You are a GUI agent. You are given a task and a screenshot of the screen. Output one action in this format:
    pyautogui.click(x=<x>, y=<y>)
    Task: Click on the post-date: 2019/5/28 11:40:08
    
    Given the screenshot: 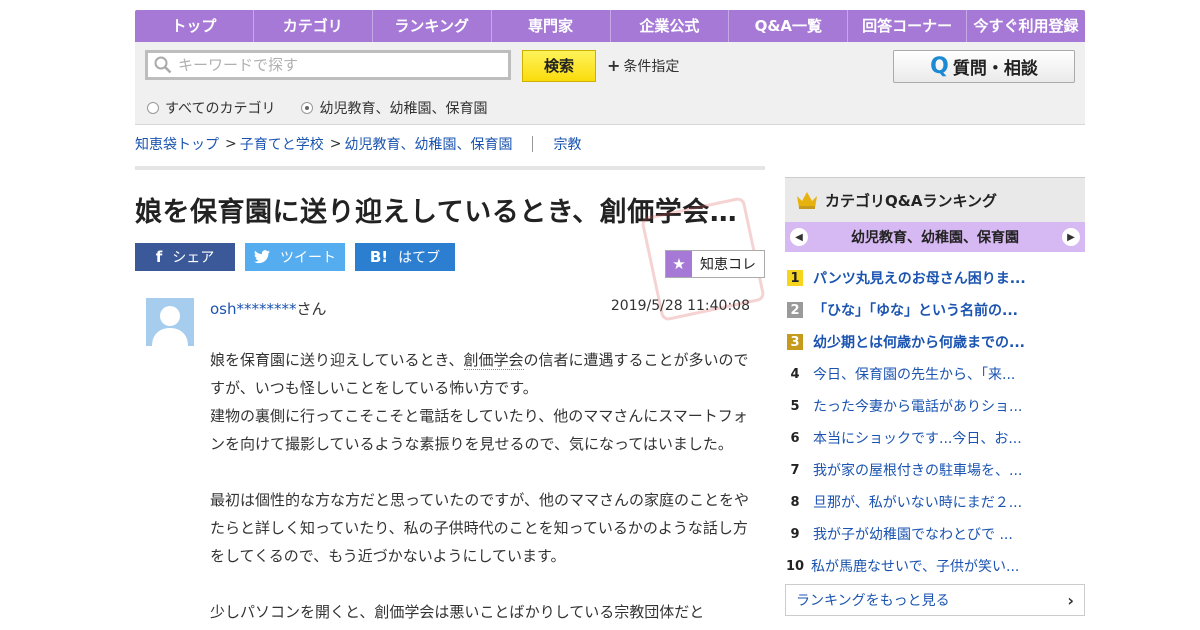 What is the action you would take?
    pyautogui.click(x=680, y=306)
    